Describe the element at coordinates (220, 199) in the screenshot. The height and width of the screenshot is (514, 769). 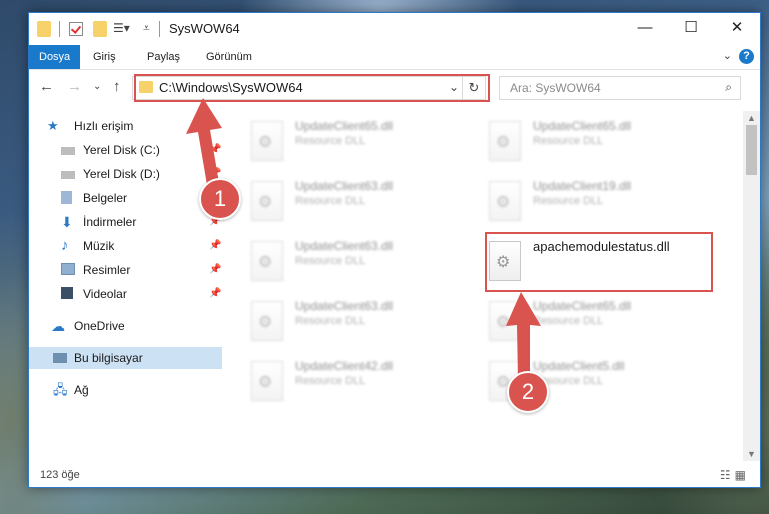
I see `step-badge-1: 1` at that location.